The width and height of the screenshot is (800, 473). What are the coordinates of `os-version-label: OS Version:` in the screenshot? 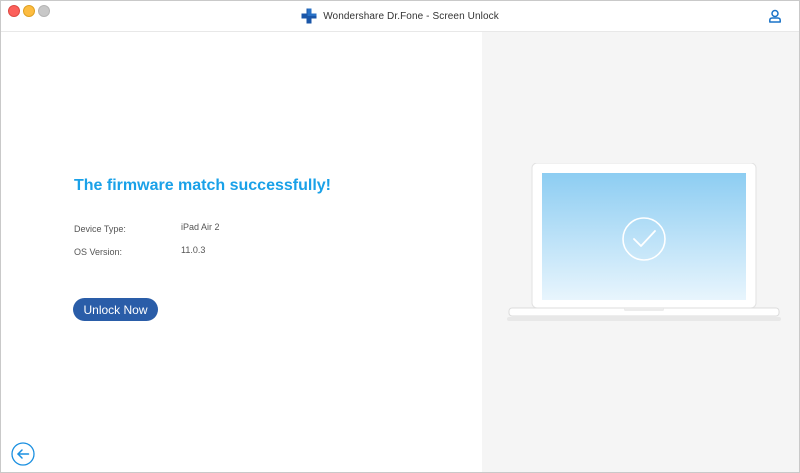 It's located at (98, 252).